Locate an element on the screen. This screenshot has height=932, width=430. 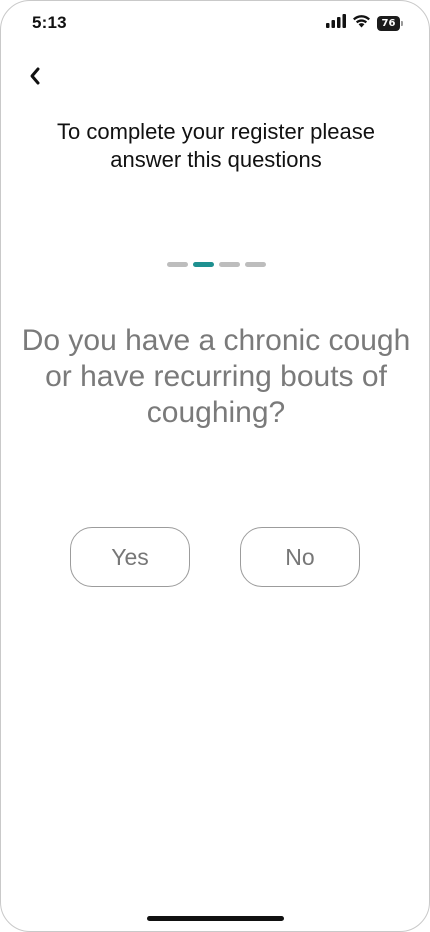
yes-button: Yes is located at coordinates (130, 557).